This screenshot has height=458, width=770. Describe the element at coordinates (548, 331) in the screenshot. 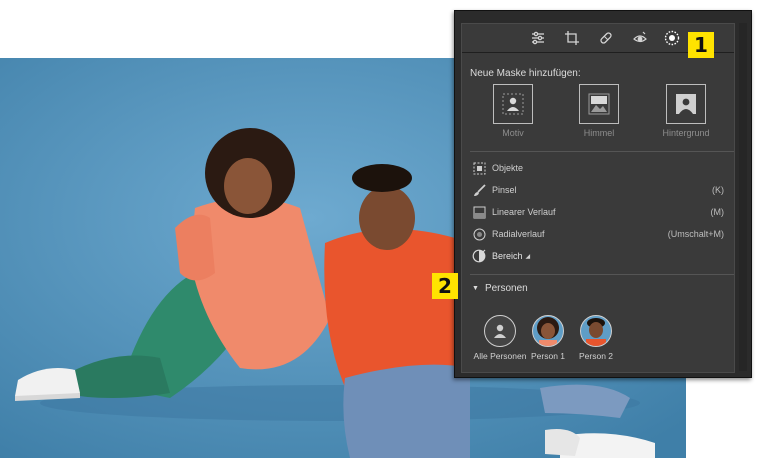

I see `person-1-avatar` at that location.